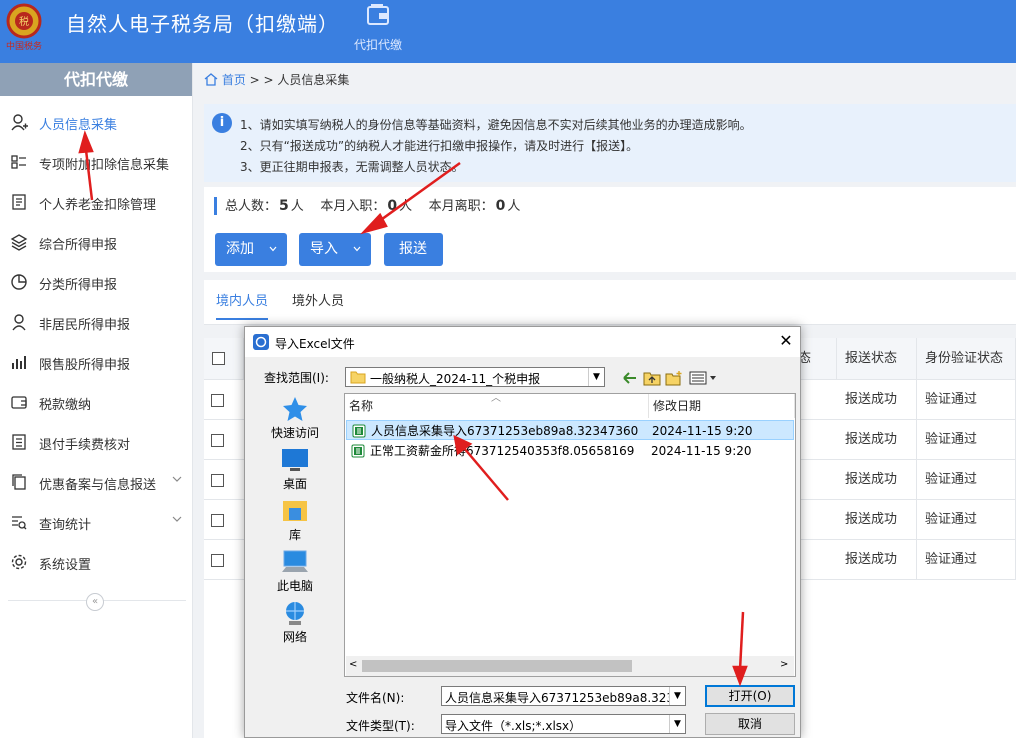  Describe the element at coordinates (313, 80) in the screenshot. I see `breadcrumb-current: 人员信息采集` at that location.